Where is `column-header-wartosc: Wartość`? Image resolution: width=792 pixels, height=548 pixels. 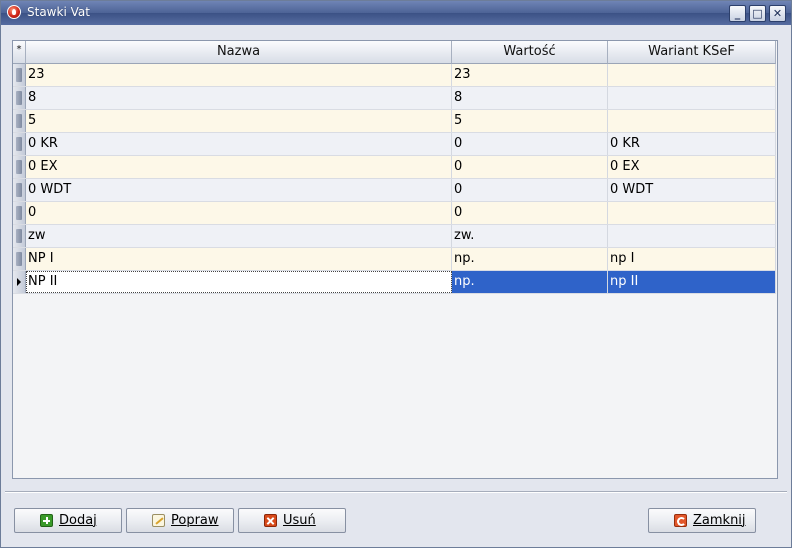
column-header-wartosc: Wartość is located at coordinates (530, 52).